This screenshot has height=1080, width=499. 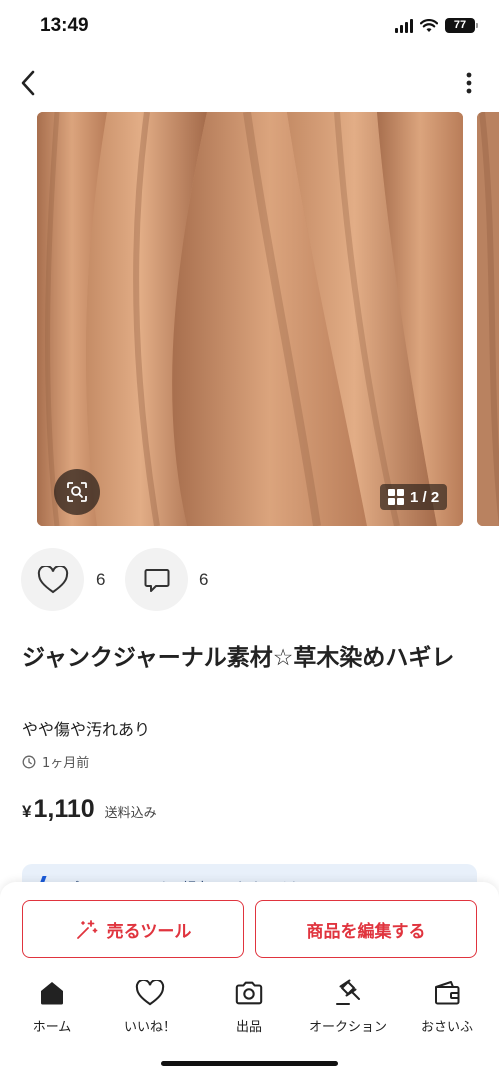 What do you see at coordinates (429, 25) in the screenshot?
I see `wifi-icon` at bounding box center [429, 25].